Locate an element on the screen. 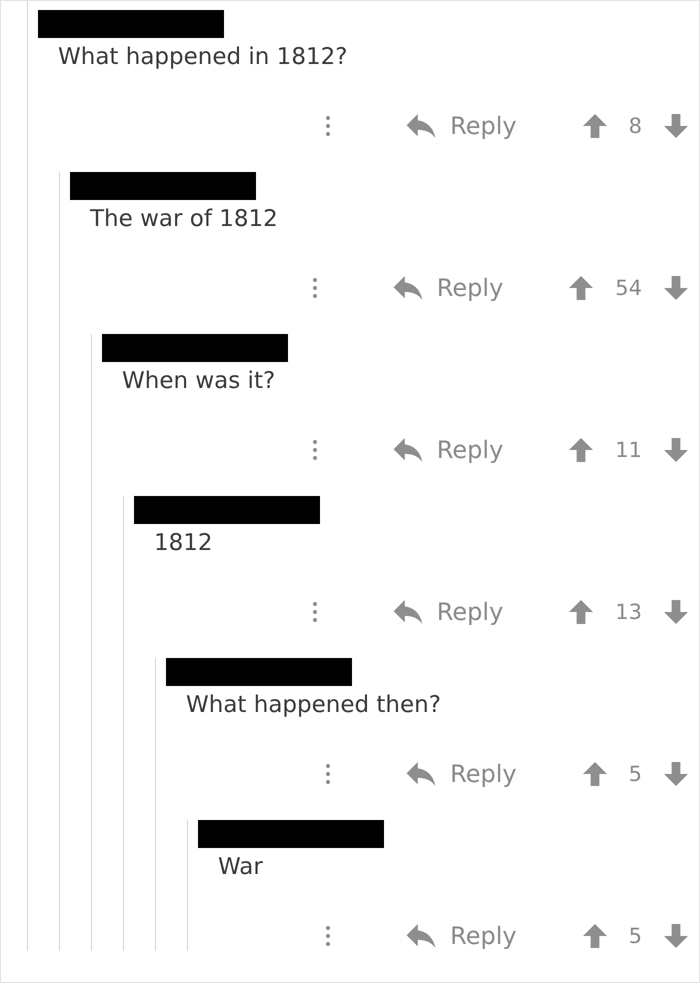 Image resolution: width=700 pixels, height=983 pixels. comment-text: What happened in 1812? is located at coordinates (203, 57).